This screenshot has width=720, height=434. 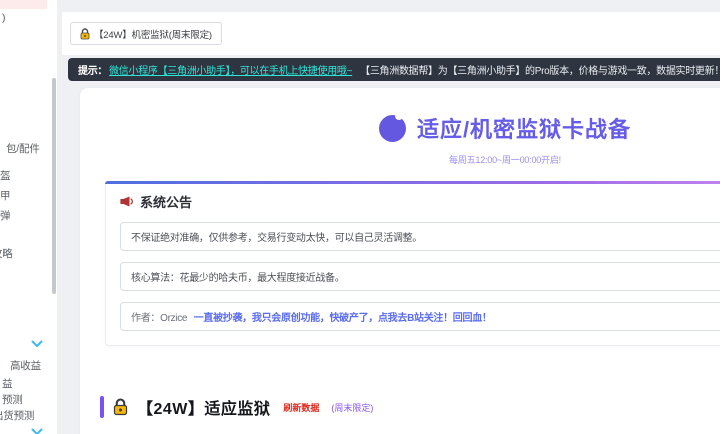 I want to click on tab-chip-label: 【24W】机密监狱(周末限定), so click(x=153, y=35).